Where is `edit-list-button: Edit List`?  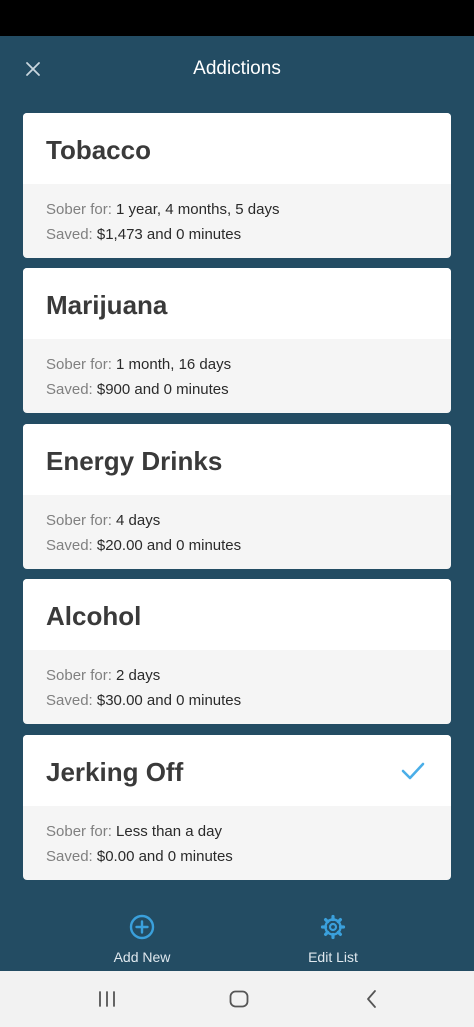 edit-list-button: Edit List is located at coordinates (333, 939).